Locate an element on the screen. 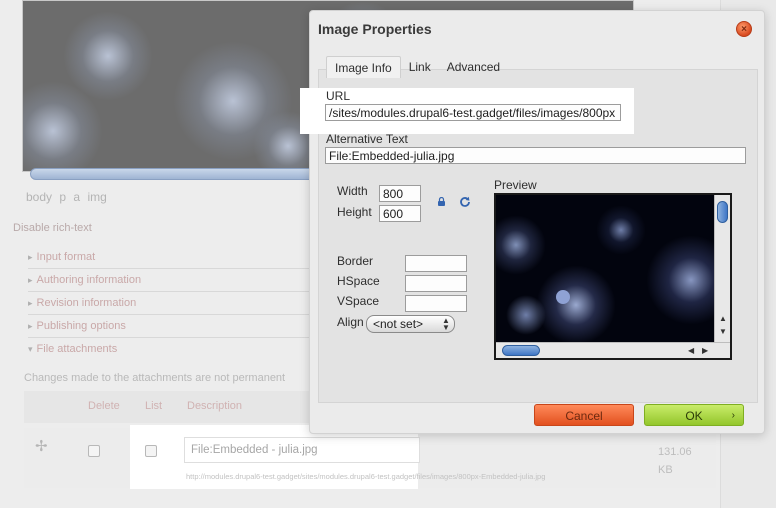  vspace-label: VSpace is located at coordinates (358, 301).